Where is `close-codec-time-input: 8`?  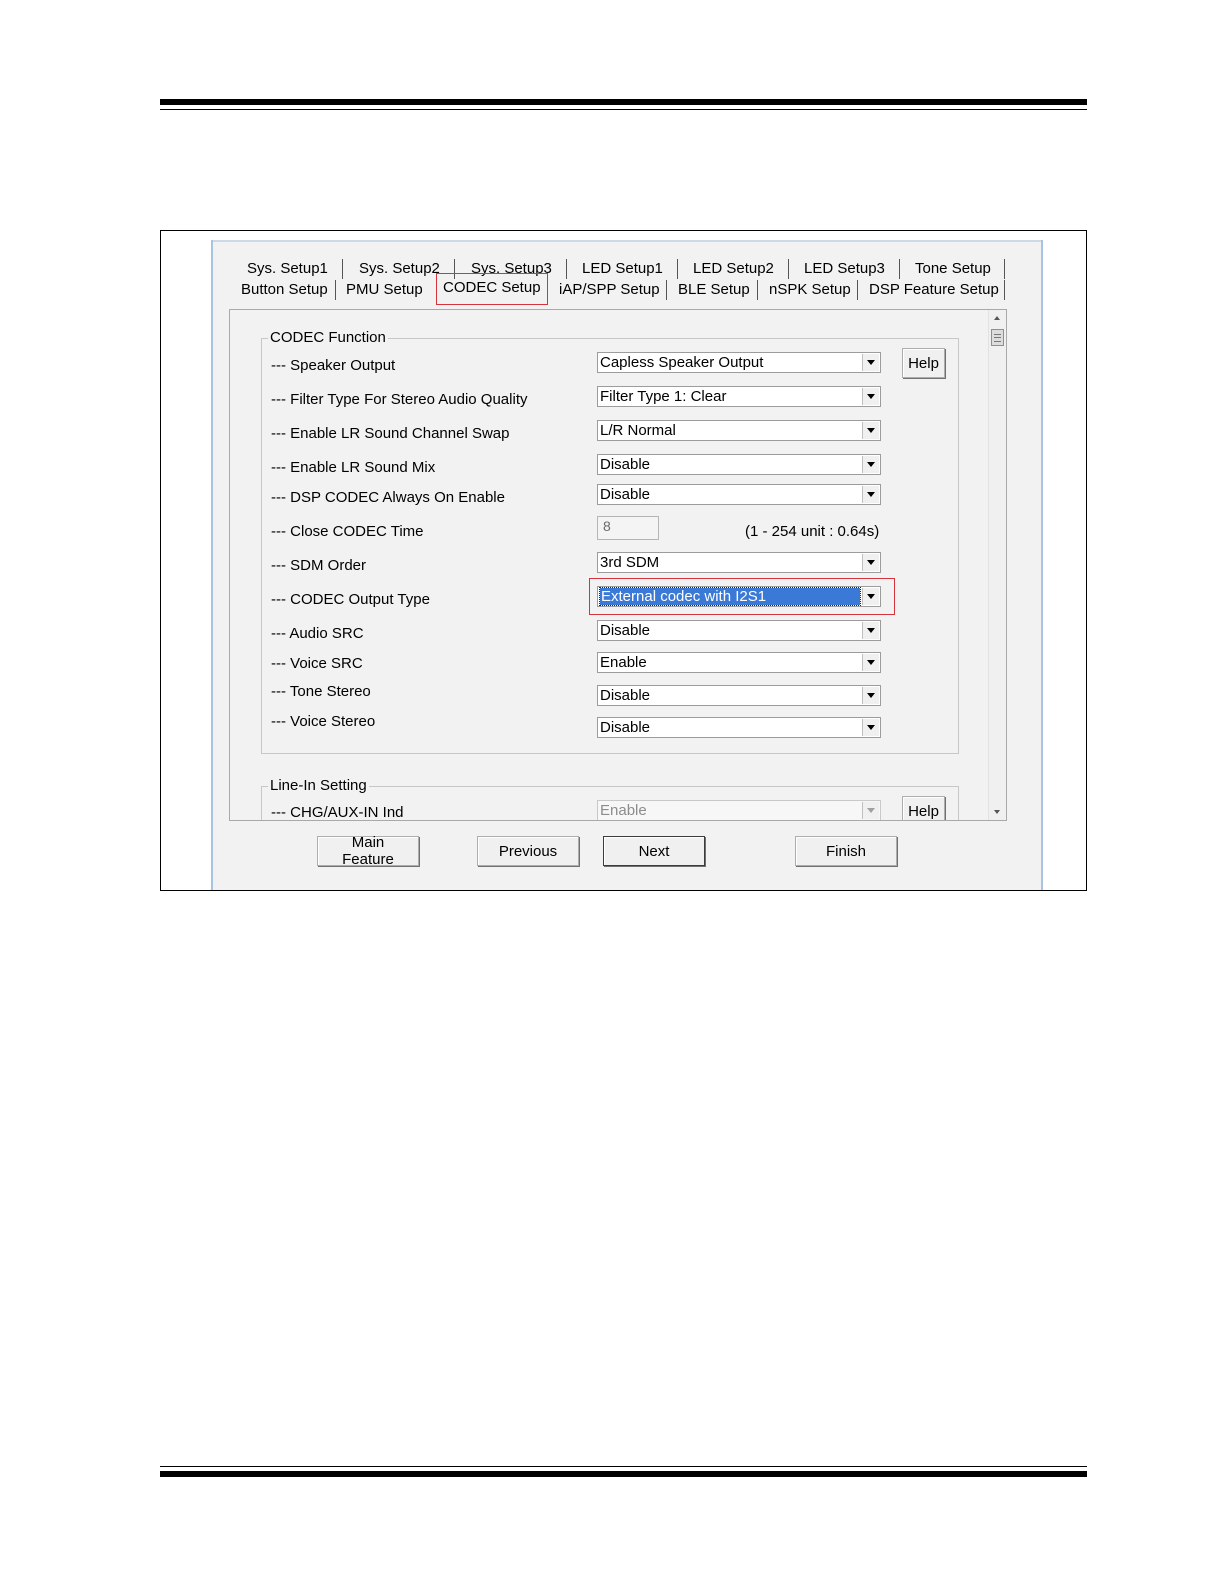 close-codec-time-input: 8 is located at coordinates (628, 528).